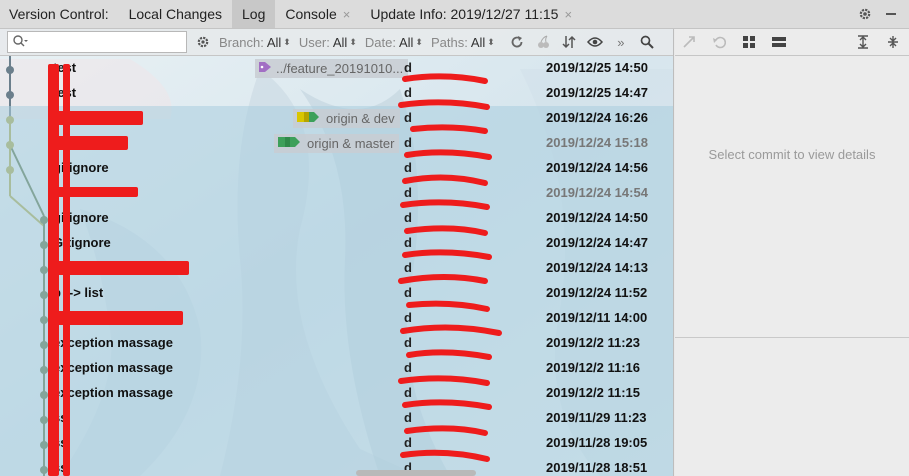  What do you see at coordinates (380, 42) in the screenshot?
I see `filter-label: Date:` at bounding box center [380, 42].